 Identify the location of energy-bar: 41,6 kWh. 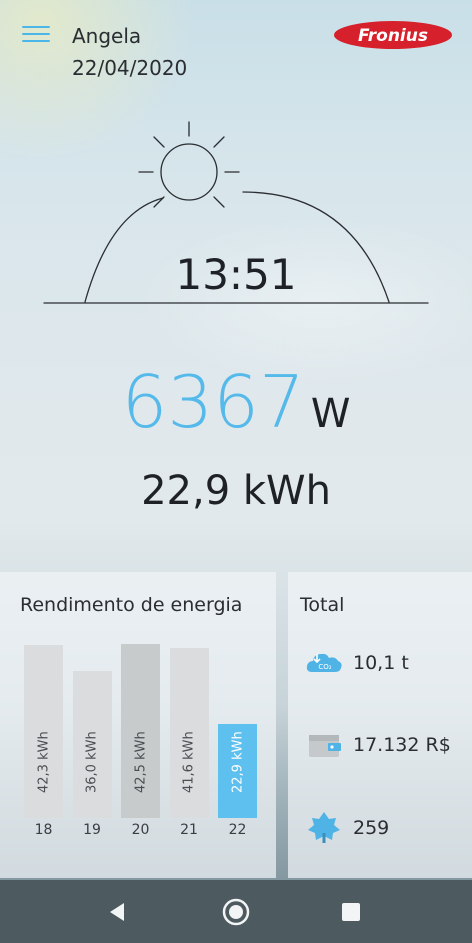
(189, 733).